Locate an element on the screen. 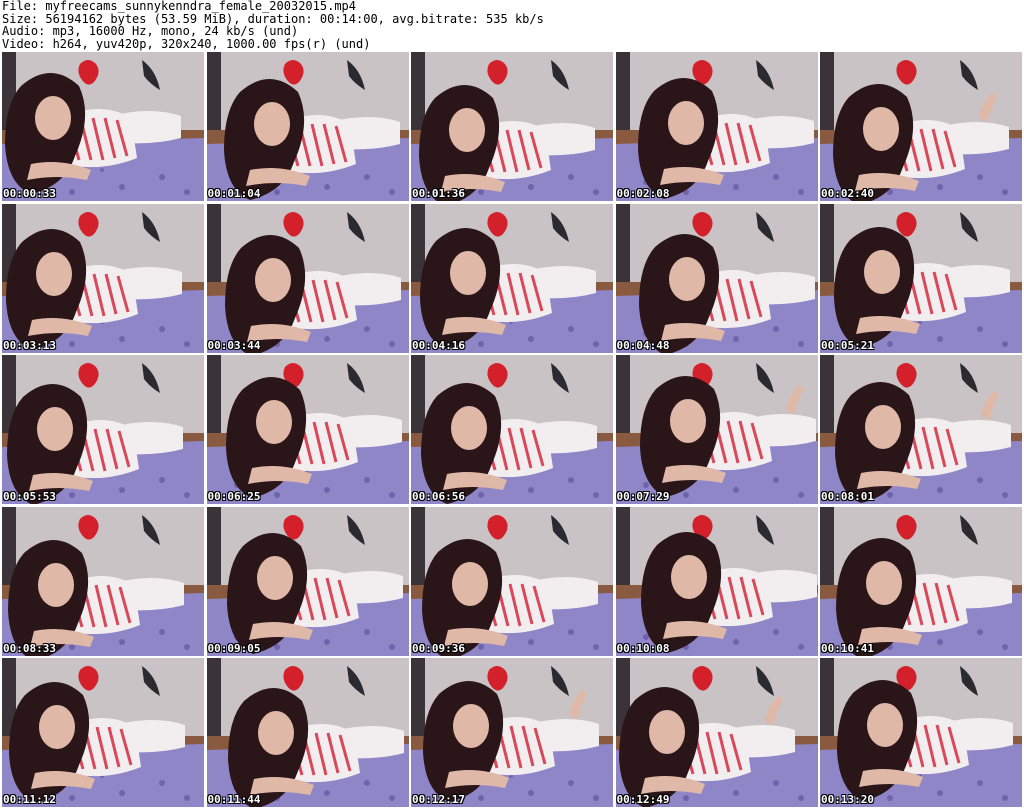 The image size is (1024, 811). video-thumbnail: 00:03:44 is located at coordinates (307, 278).